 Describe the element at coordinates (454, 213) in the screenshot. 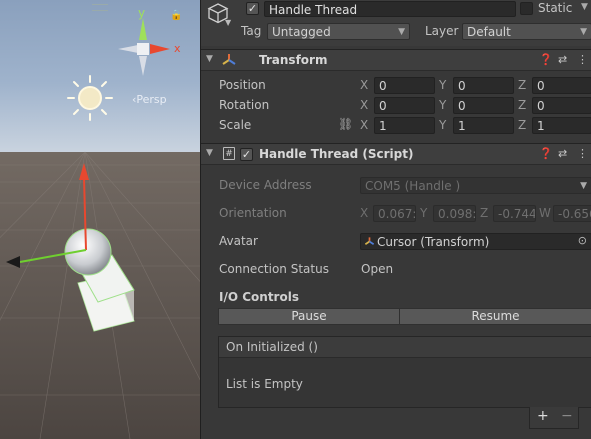

I see `orientation-y-field: 0.098:` at that location.